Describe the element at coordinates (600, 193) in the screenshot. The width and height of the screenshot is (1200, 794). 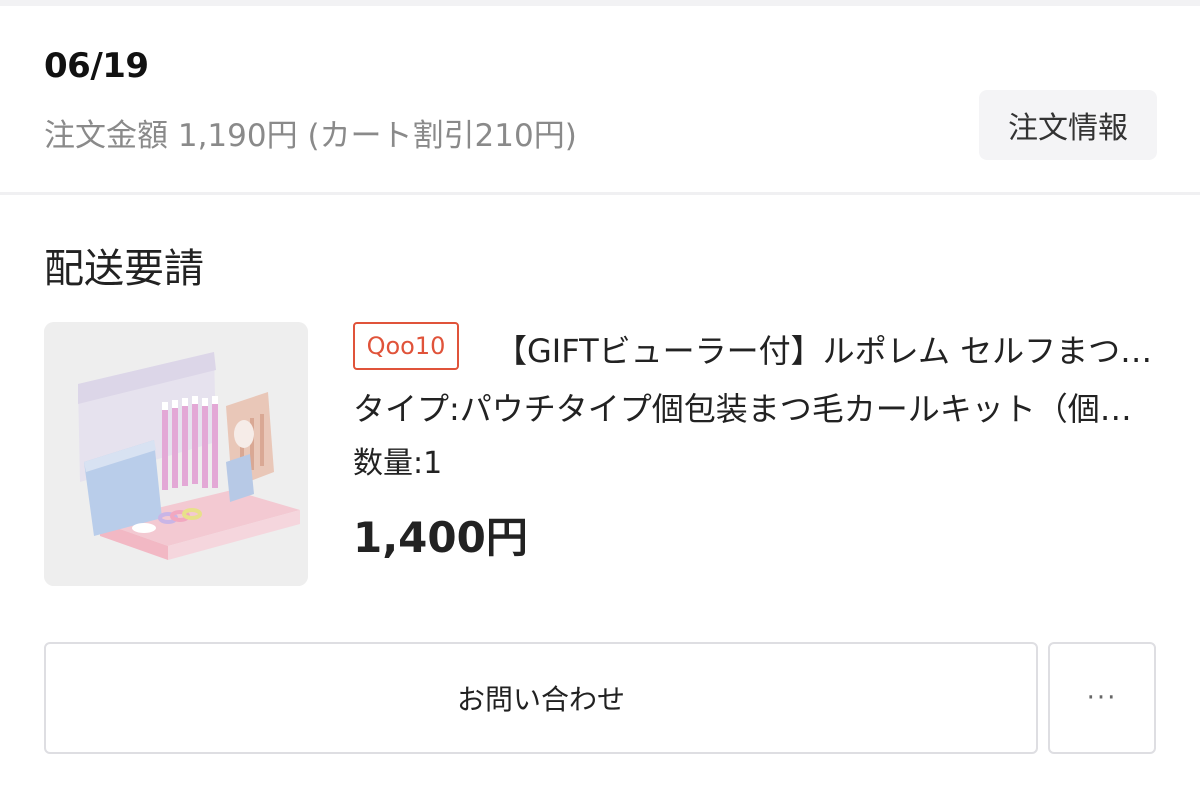
I see `section-divider` at that location.